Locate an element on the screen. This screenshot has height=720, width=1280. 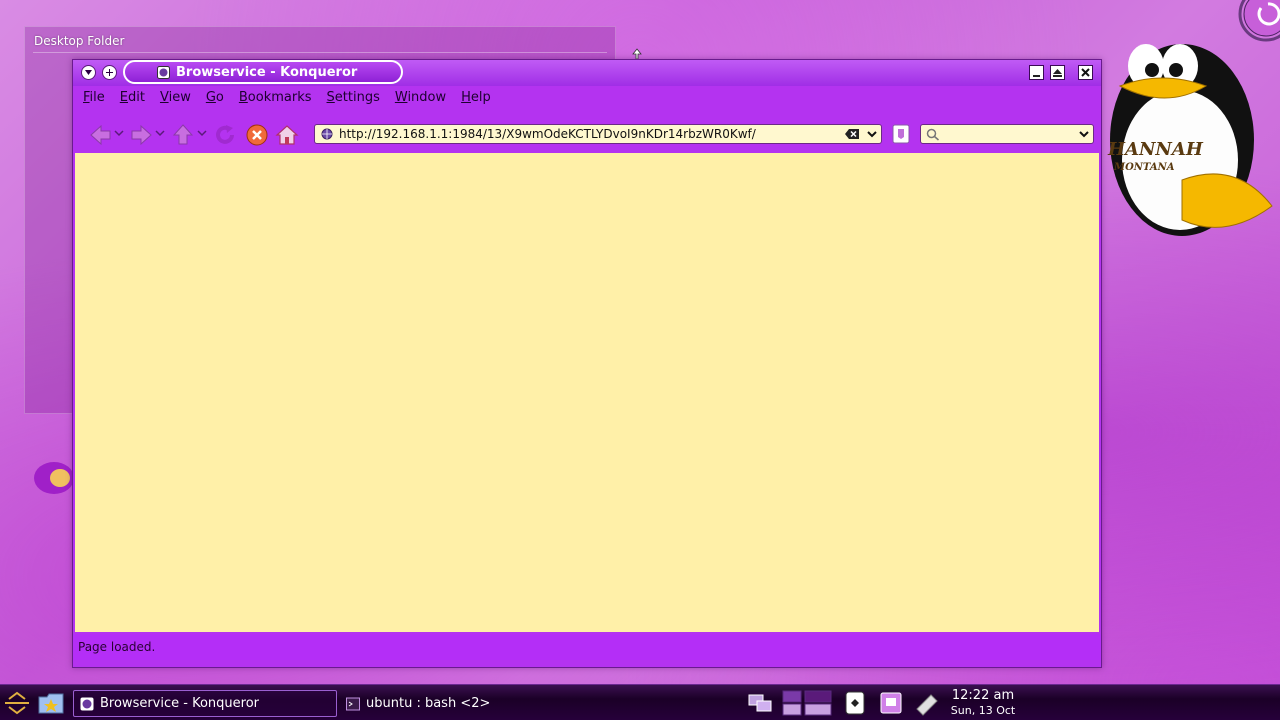
reload-icon is located at coordinates (225, 135).